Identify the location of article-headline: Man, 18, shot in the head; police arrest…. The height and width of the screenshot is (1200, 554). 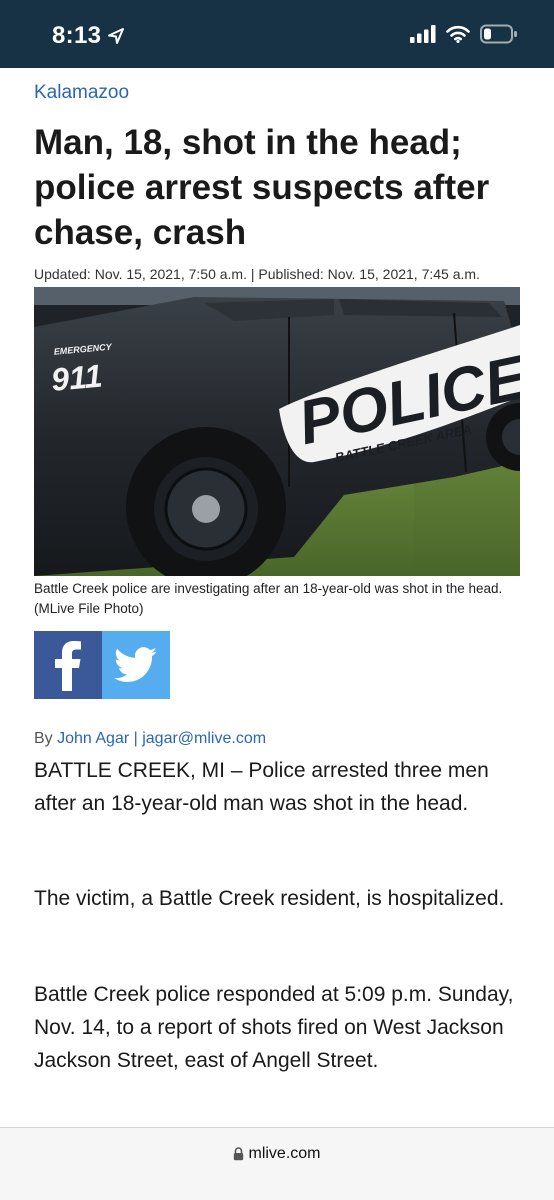
(262, 187).